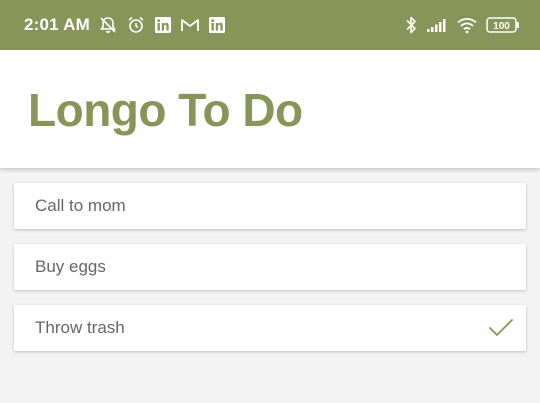 The width and height of the screenshot is (540, 403). I want to click on status-bar: 2:01 AM 100, so click(270, 25).